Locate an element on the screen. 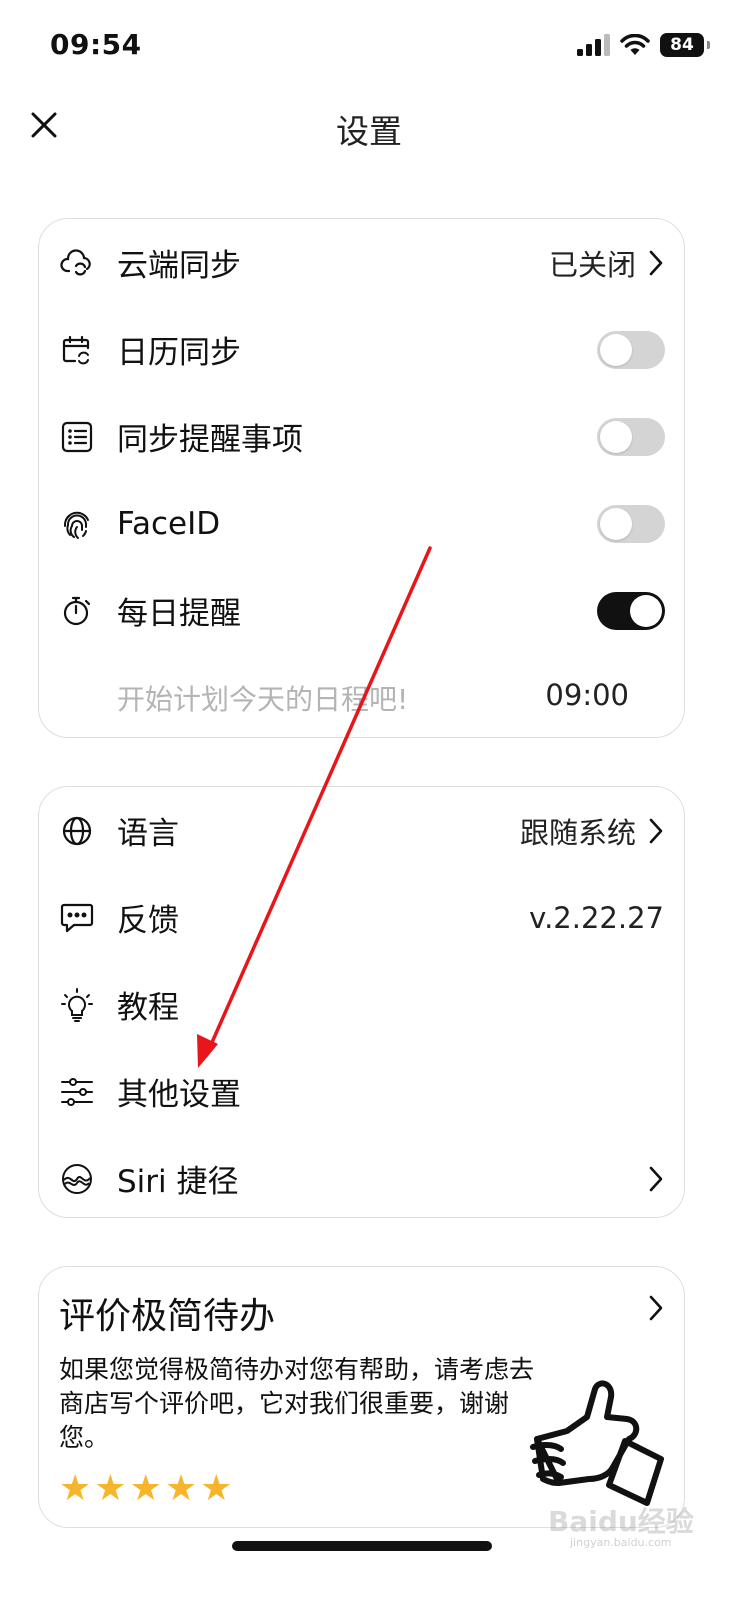  tutorial-label: 教程 is located at coordinates (148, 1008).